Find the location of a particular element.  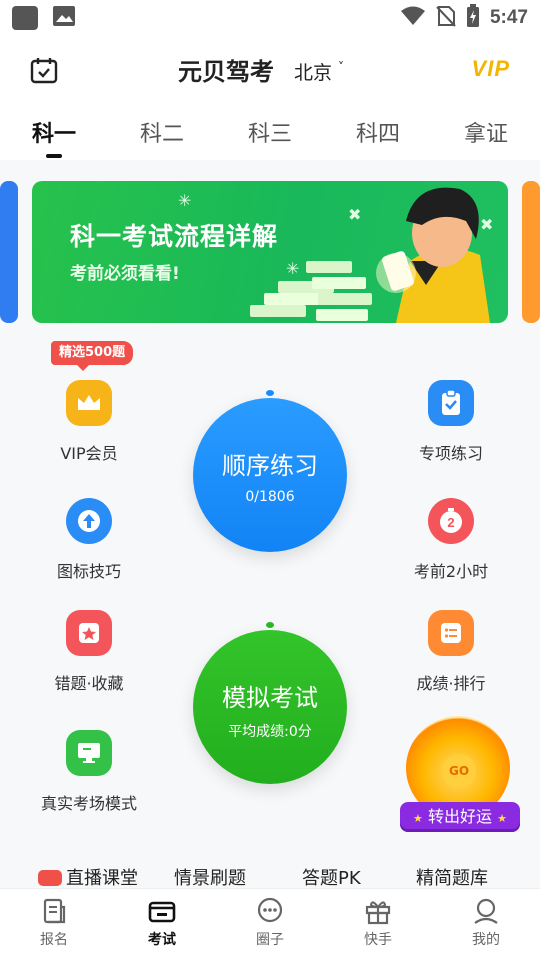

mock-exam-button: 模拟考试 平均成绩:0分 is located at coordinates (270, 707).